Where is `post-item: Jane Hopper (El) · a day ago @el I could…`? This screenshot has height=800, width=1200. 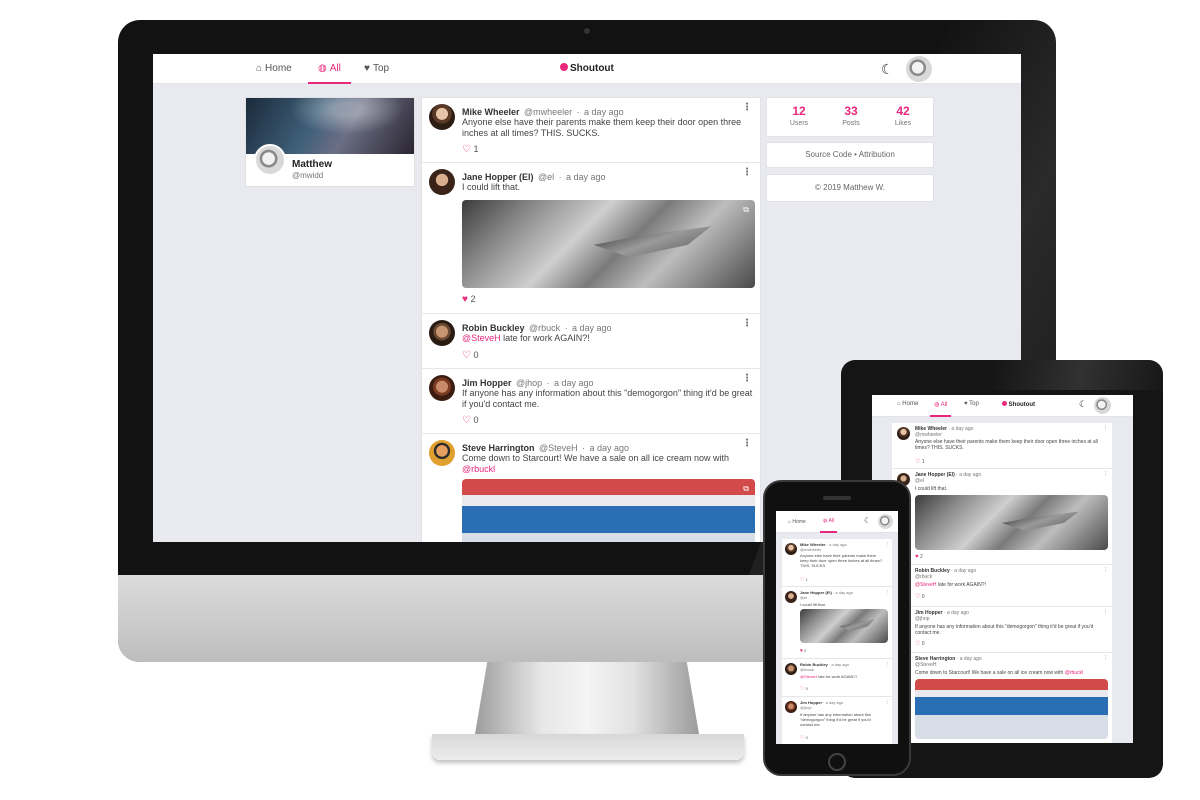
post-item: Jane Hopper (El) · a day ago @el I could… is located at coordinates (837, 623).